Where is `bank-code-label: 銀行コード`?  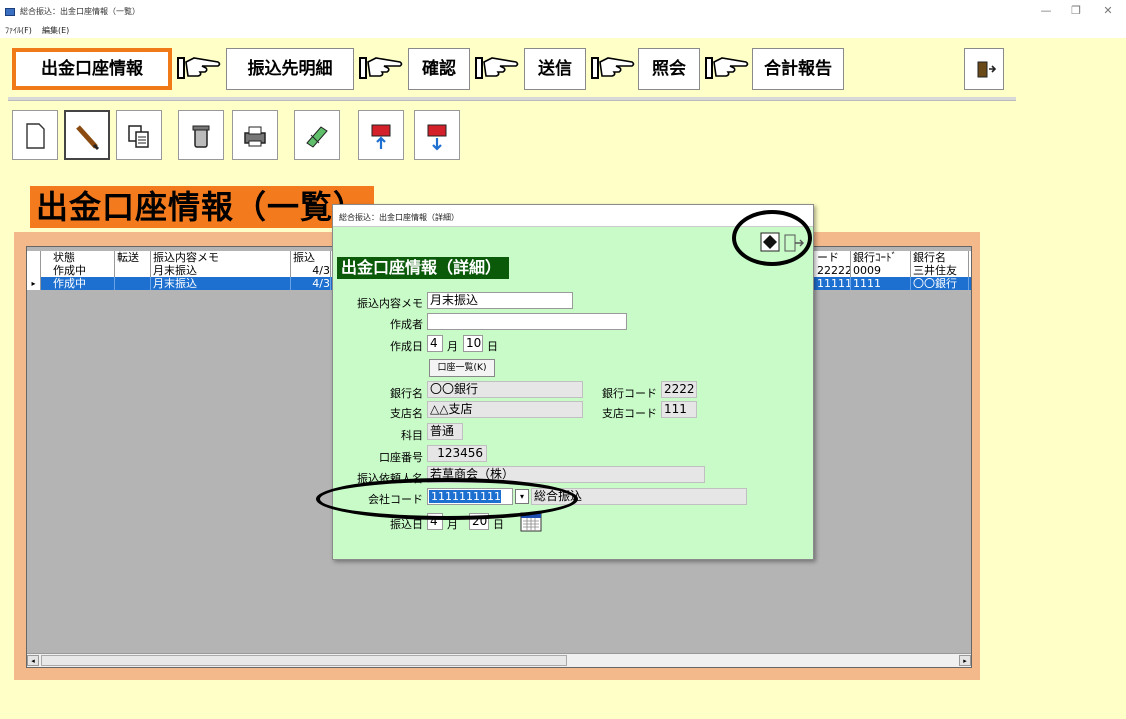 bank-code-label: 銀行コード is located at coordinates (629, 393).